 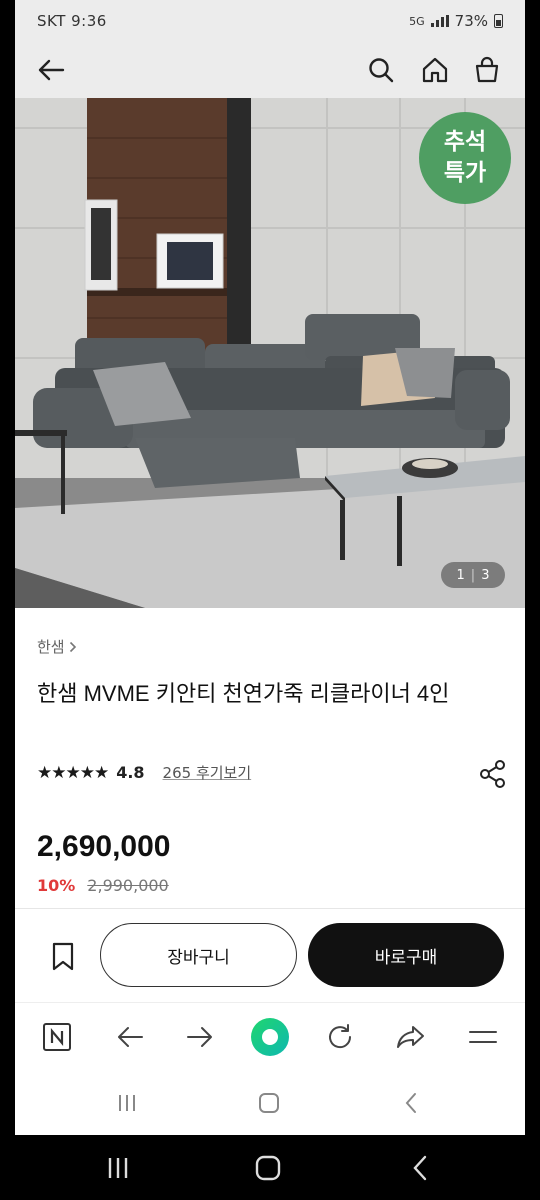 What do you see at coordinates (63, 956) in the screenshot?
I see `bookmark-icon` at bounding box center [63, 956].